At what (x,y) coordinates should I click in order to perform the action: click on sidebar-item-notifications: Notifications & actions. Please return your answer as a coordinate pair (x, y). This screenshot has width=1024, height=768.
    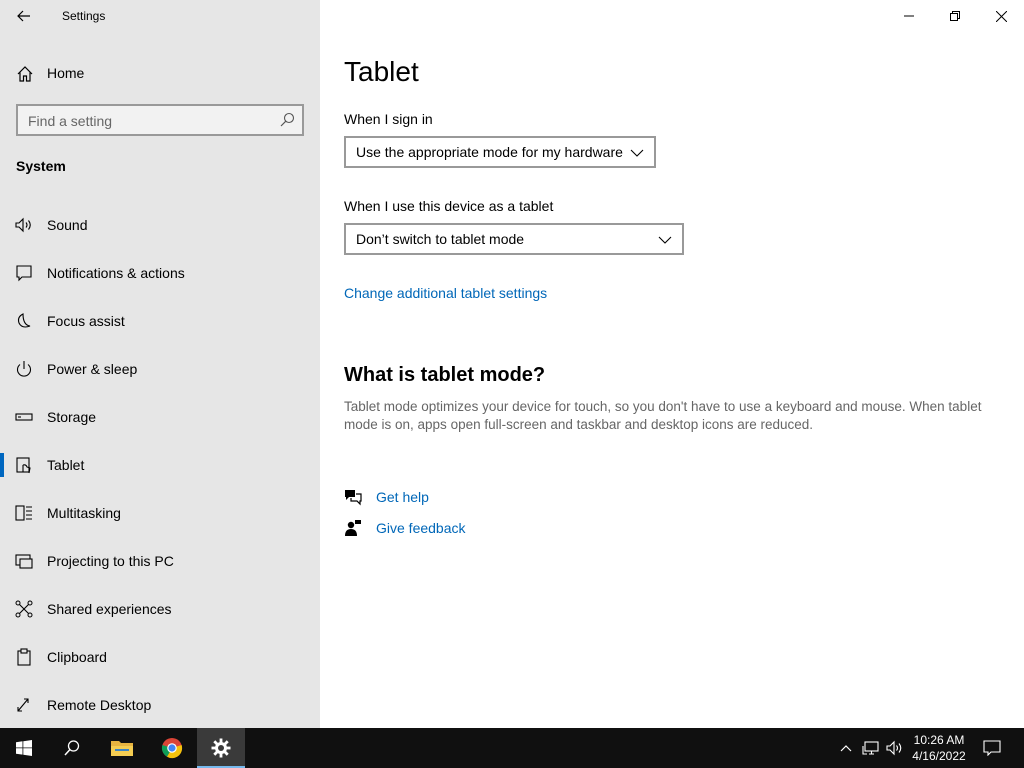
    Looking at the image, I should click on (160, 273).